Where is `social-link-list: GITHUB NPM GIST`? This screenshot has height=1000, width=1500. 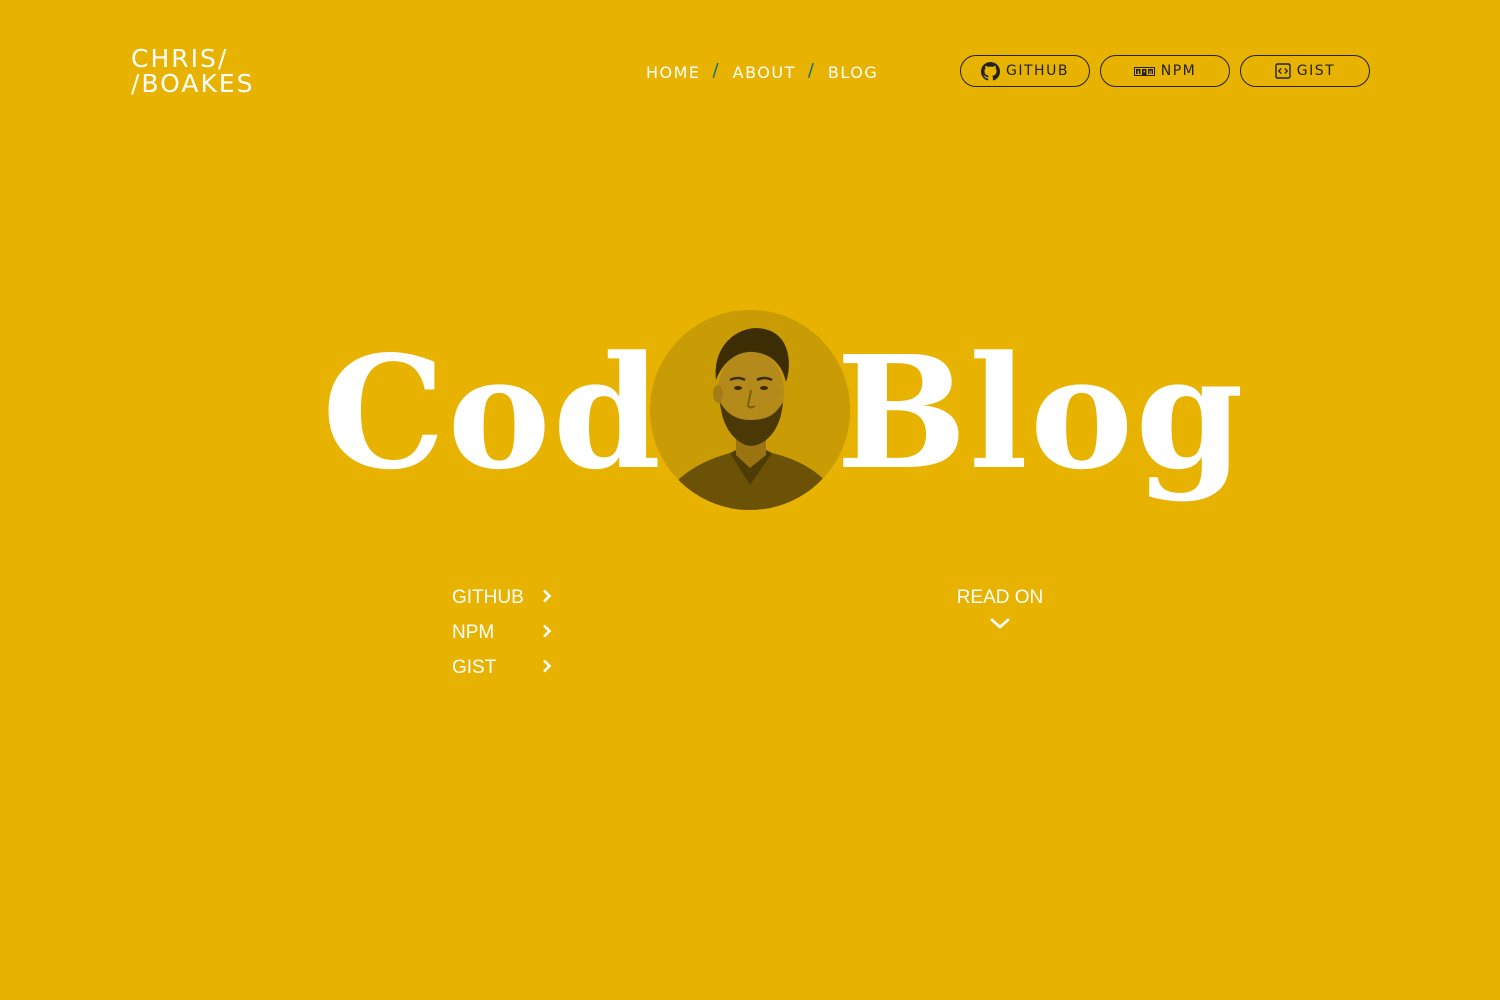
social-link-list: GITHUB NPM GIST is located at coordinates (502, 637).